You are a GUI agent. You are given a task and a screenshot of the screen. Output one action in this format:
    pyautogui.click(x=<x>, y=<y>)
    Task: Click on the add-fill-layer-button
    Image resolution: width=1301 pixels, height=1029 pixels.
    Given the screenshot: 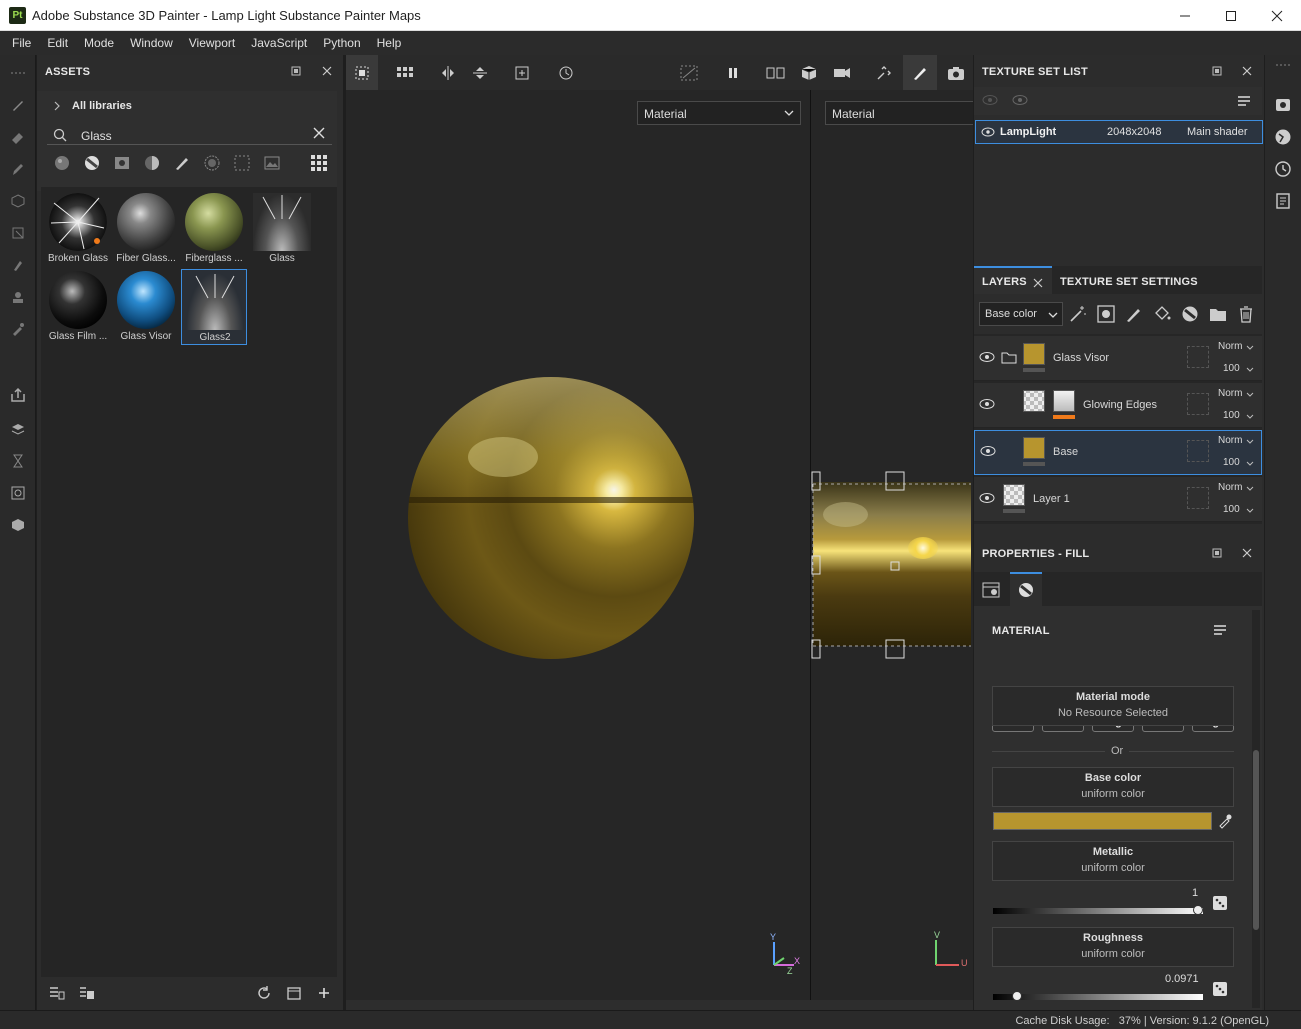 What is the action you would take?
    pyautogui.click(x=1162, y=314)
    